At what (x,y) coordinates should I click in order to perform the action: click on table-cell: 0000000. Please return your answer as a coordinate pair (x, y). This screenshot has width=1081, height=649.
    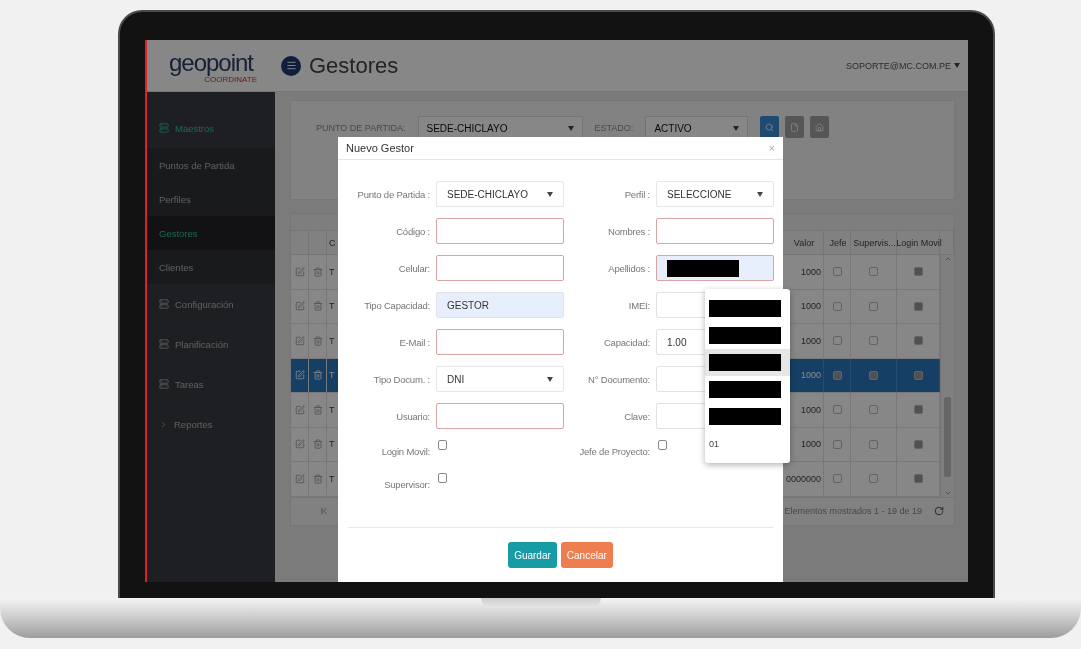
    Looking at the image, I should click on (803, 478).